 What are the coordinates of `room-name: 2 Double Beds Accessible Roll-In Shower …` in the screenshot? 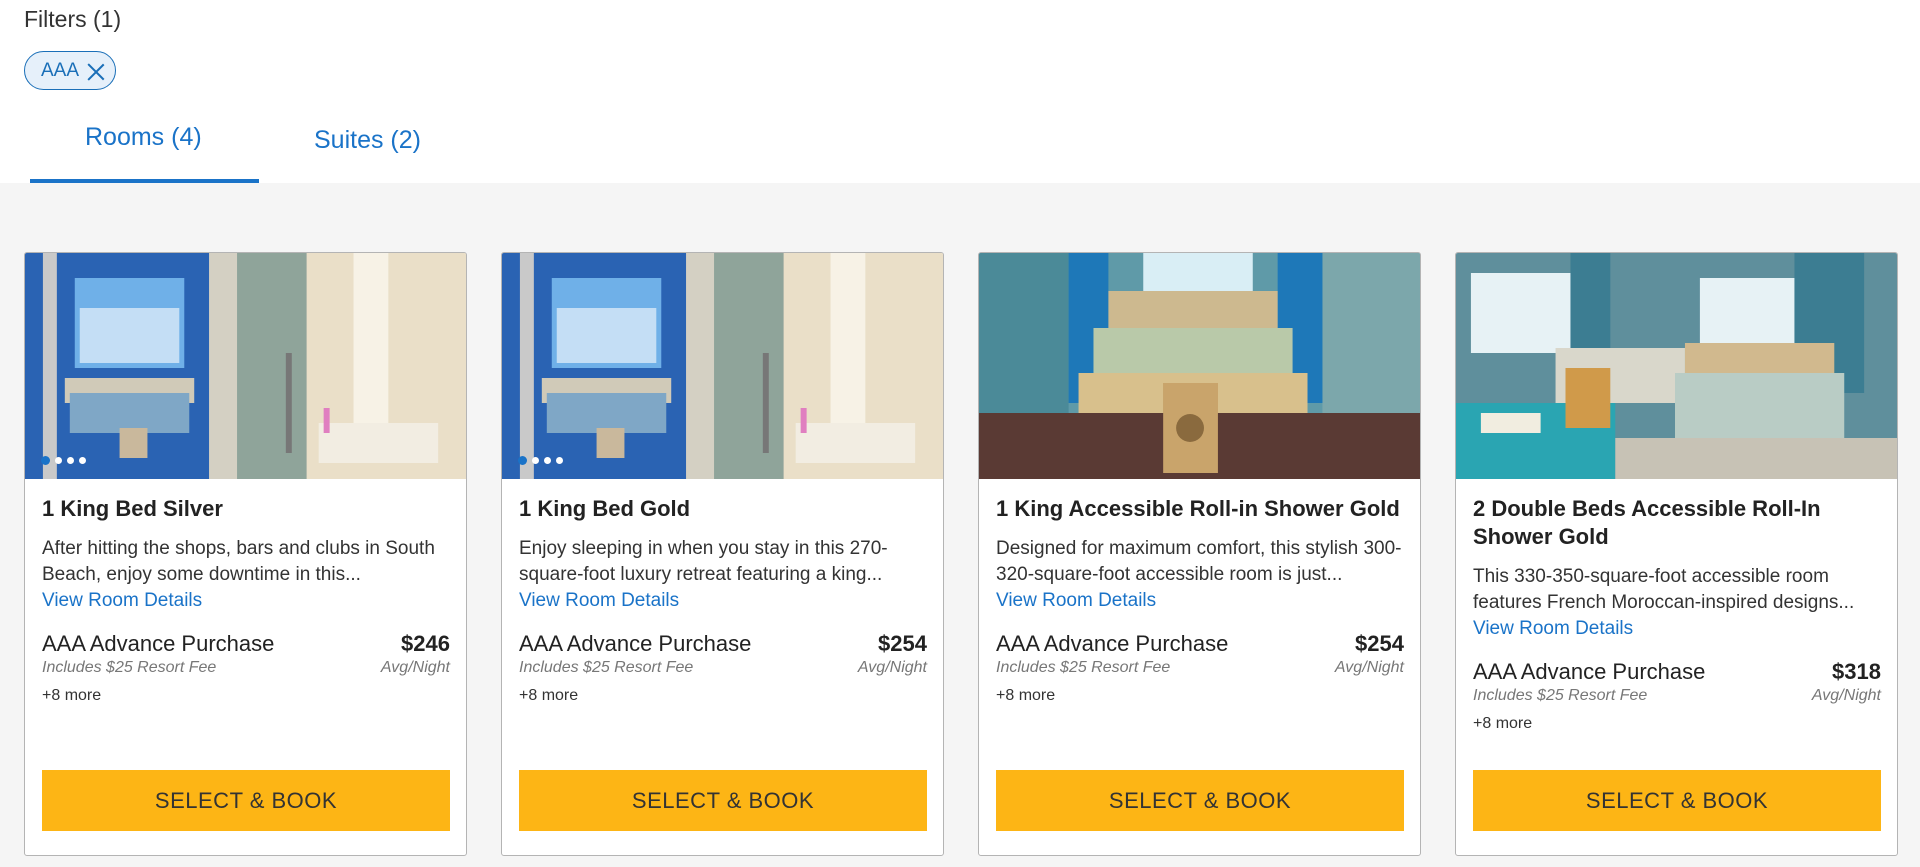 It's located at (1647, 522).